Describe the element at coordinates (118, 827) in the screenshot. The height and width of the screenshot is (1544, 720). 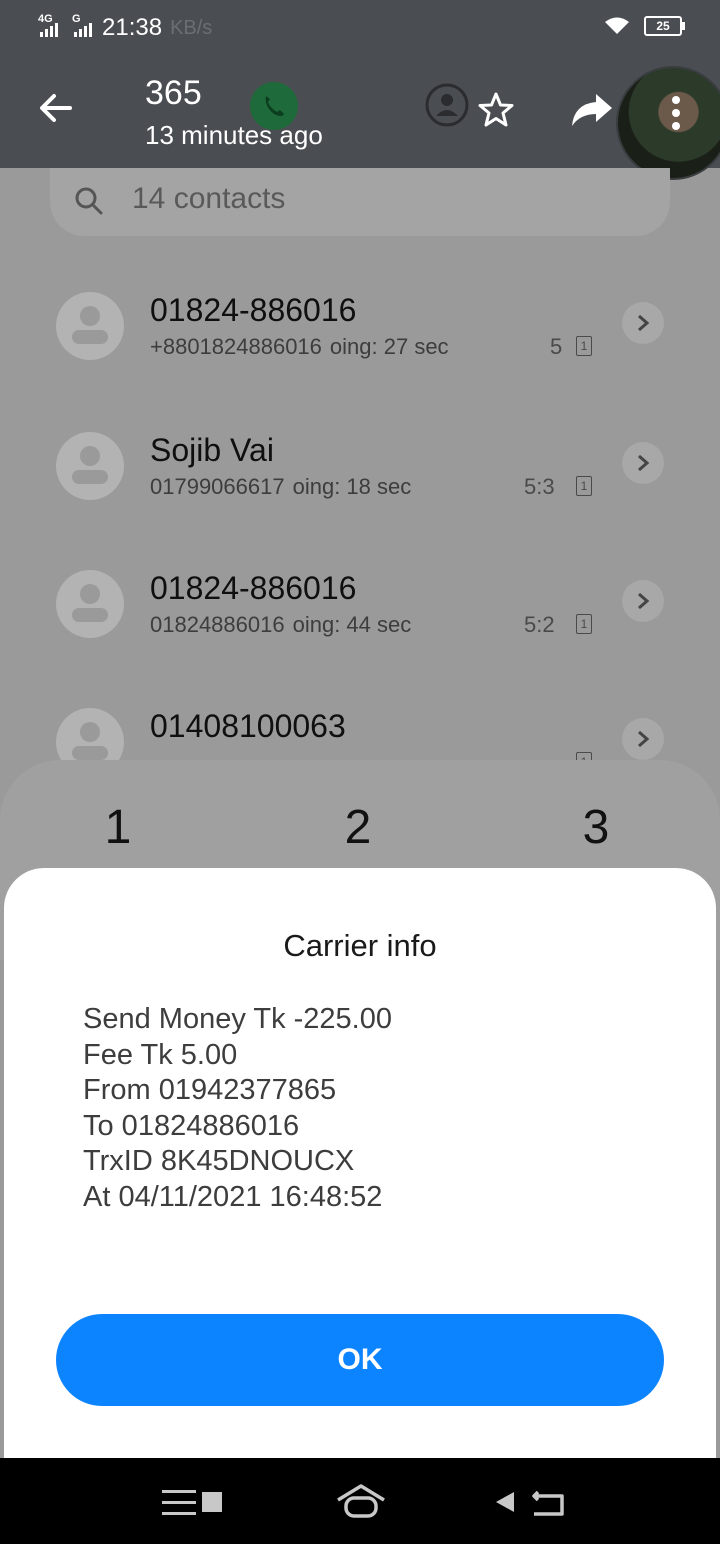
I see `dial-key-1: 1` at that location.